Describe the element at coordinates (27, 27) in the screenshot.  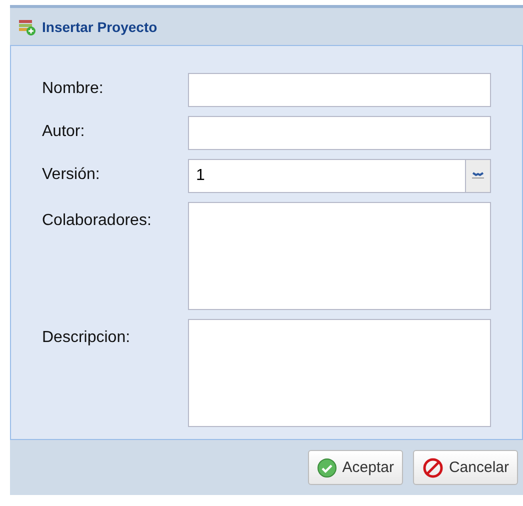
I see `stacked-books-icon` at that location.